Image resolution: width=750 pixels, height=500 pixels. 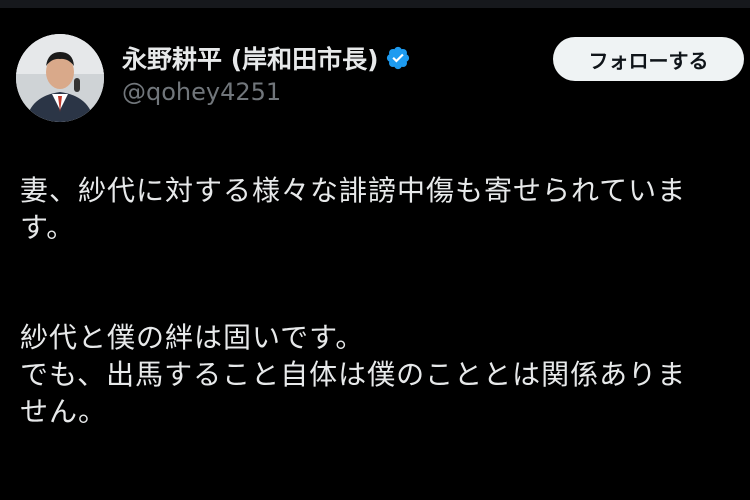 I want to click on post-line: でも、出馬すること自体は僕のこととは関係ありま, so click(x=353, y=374).